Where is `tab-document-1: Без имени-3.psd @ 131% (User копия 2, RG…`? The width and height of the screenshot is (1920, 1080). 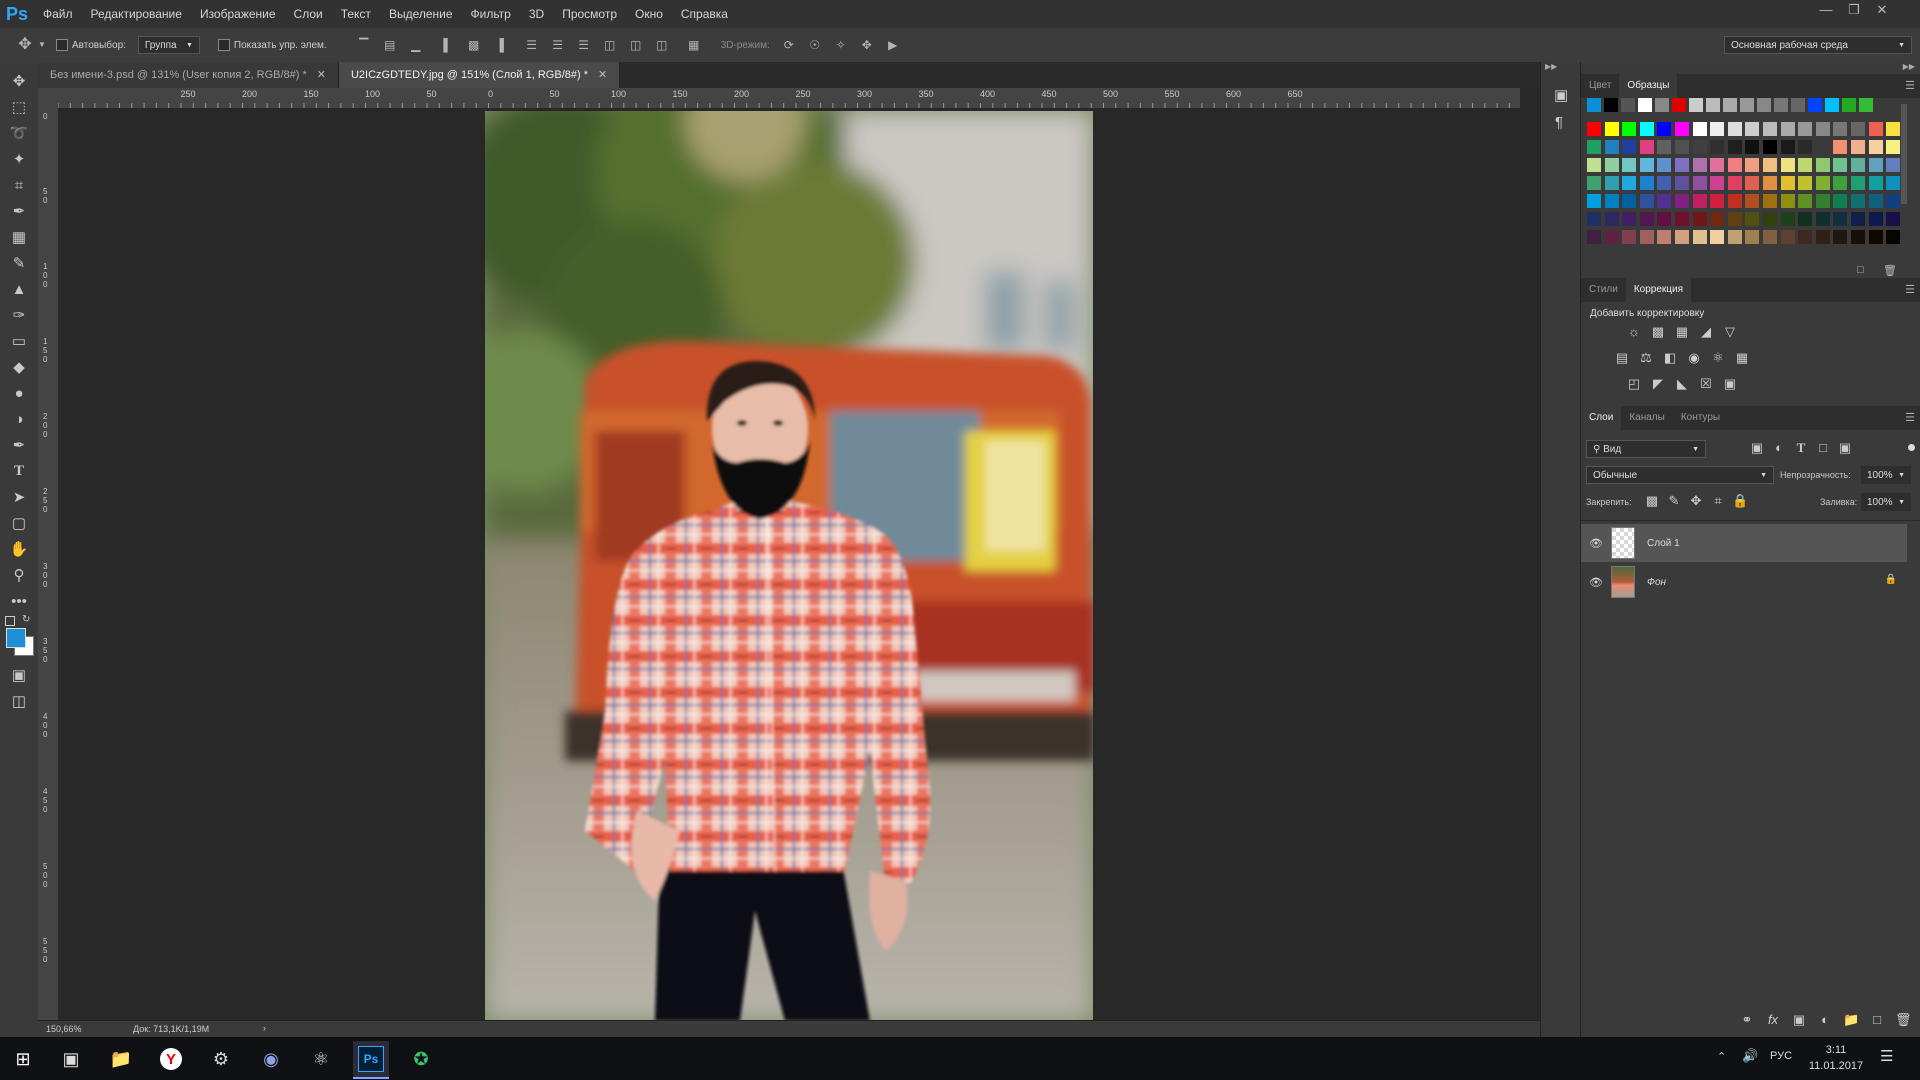 tab-document-1: Без имени-3.psd @ 131% (User копия 2, RG… is located at coordinates (188, 75).